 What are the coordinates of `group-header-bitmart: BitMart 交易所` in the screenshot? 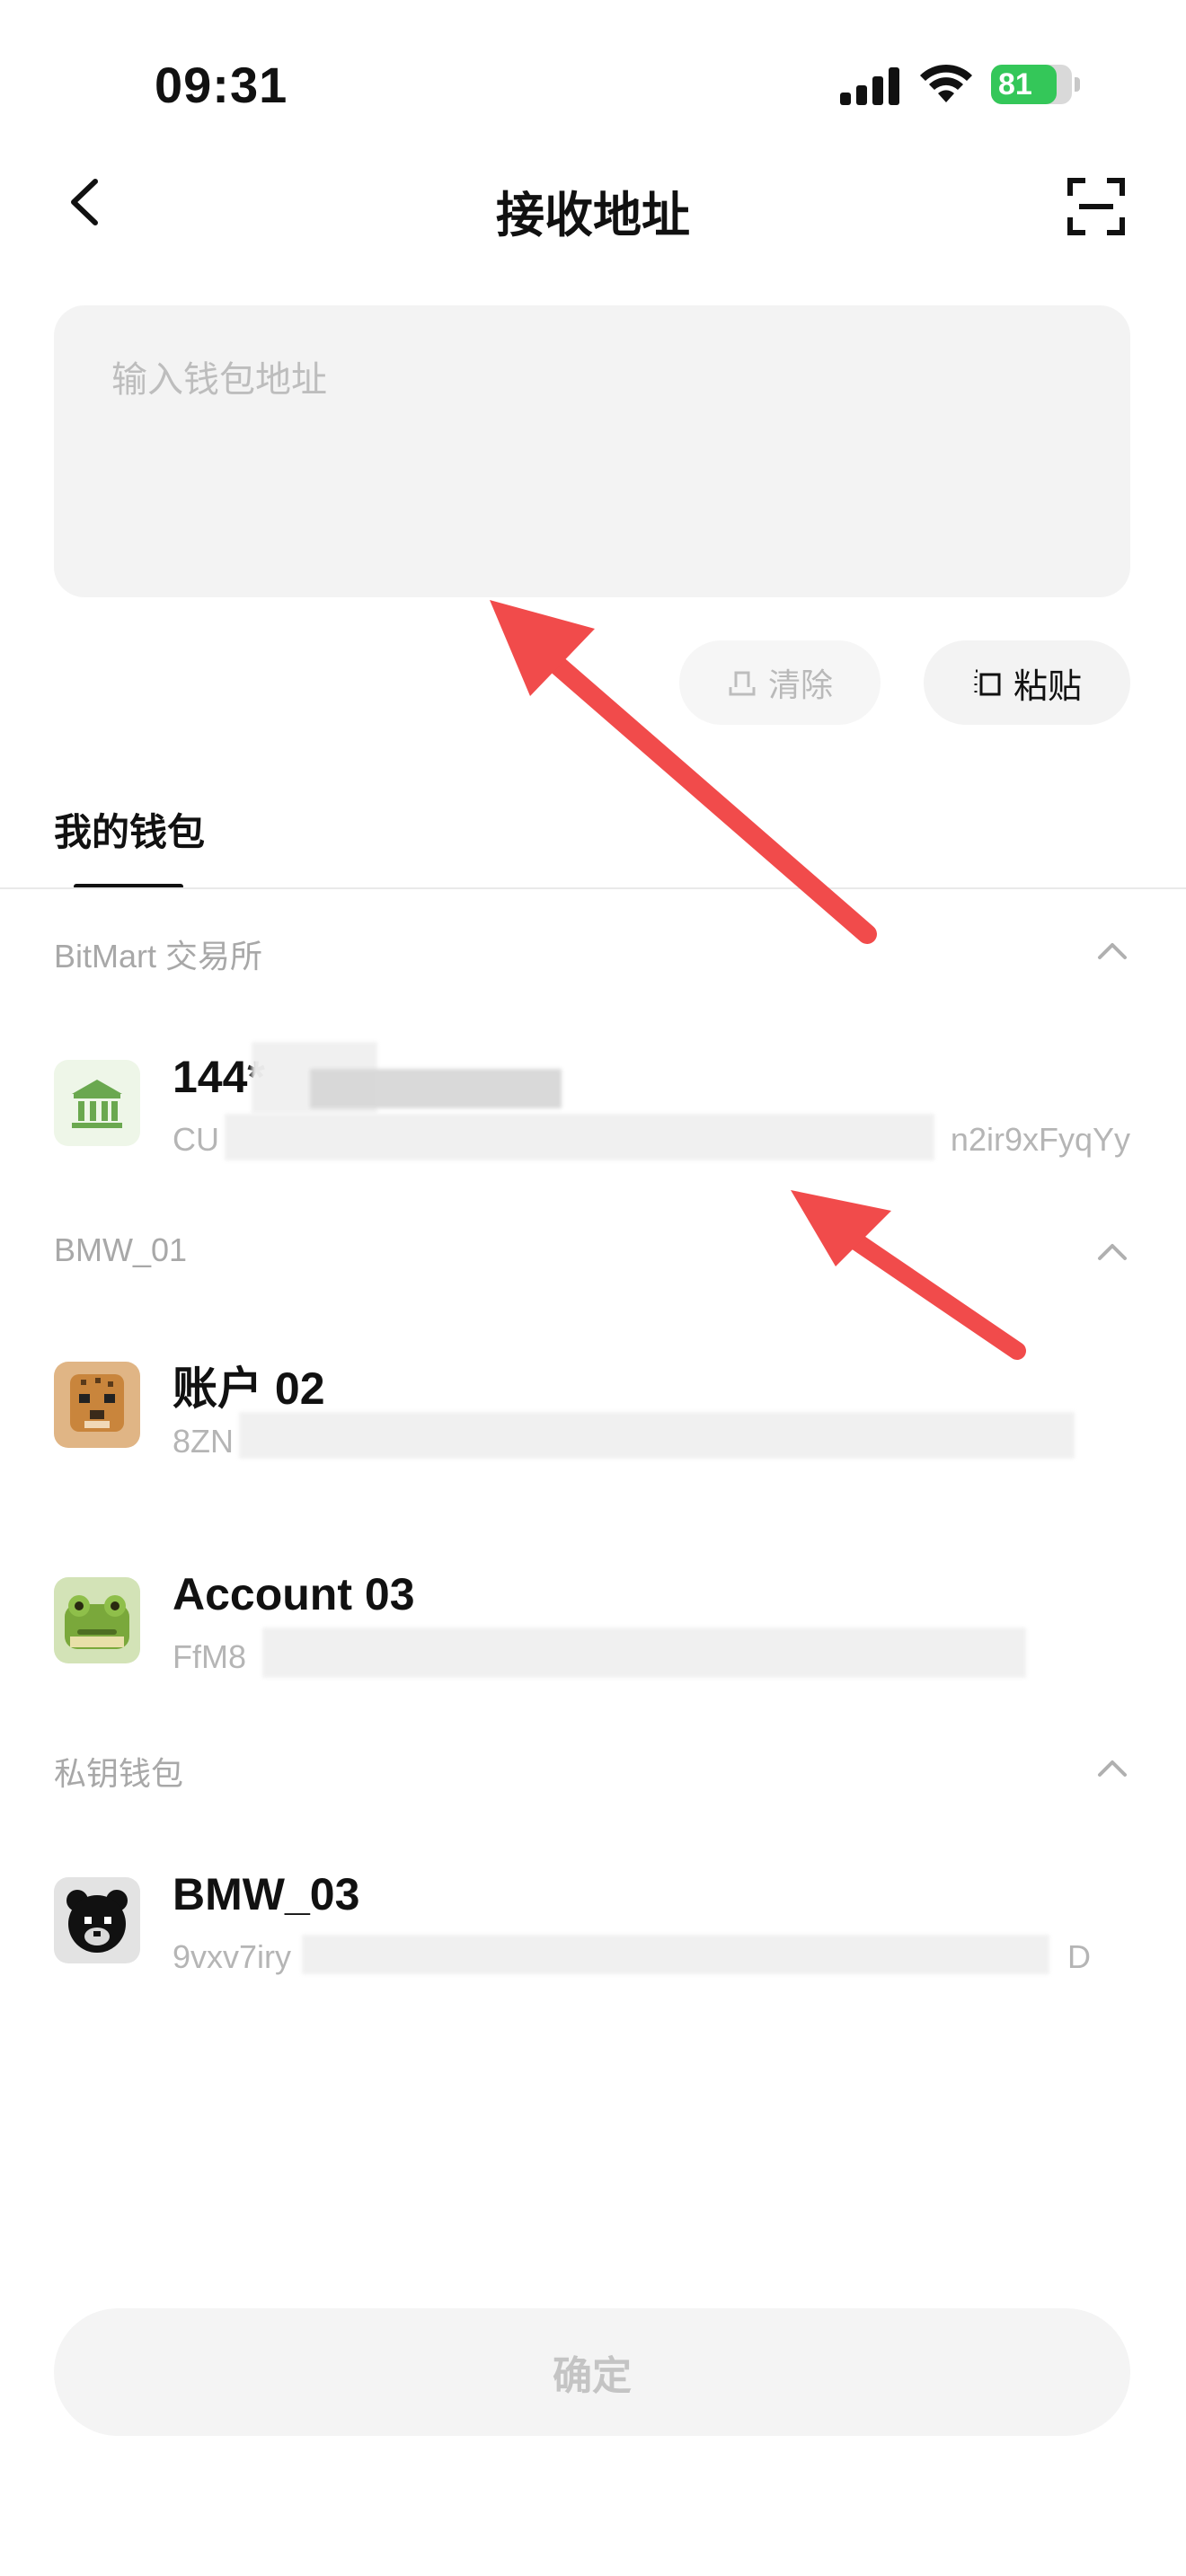 It's located at (592, 950).